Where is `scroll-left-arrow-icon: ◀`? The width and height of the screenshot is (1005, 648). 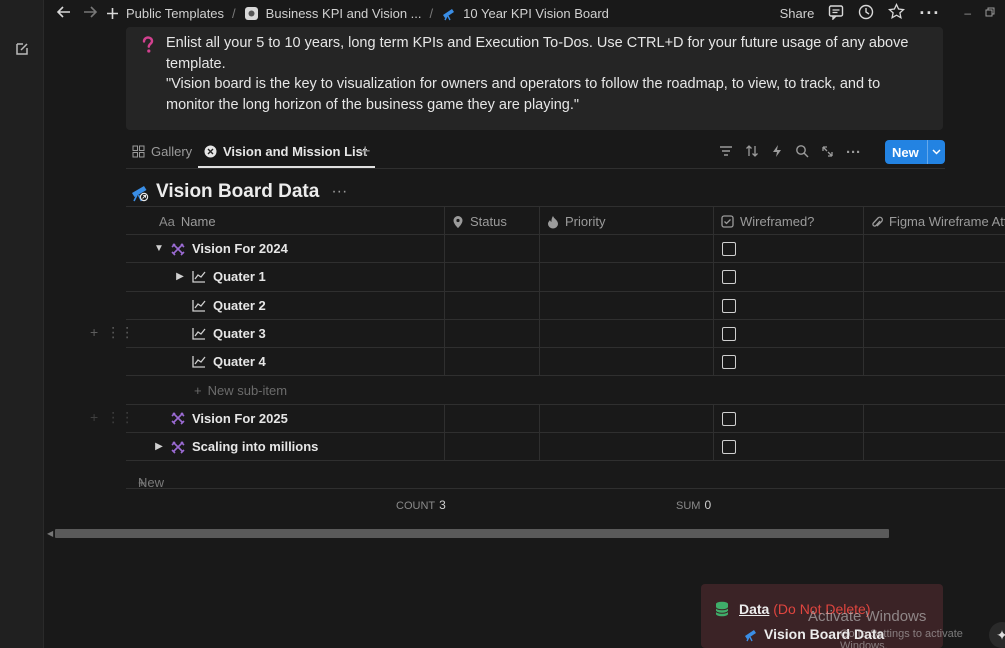
scroll-left-arrow-icon: ◀ is located at coordinates (50, 533).